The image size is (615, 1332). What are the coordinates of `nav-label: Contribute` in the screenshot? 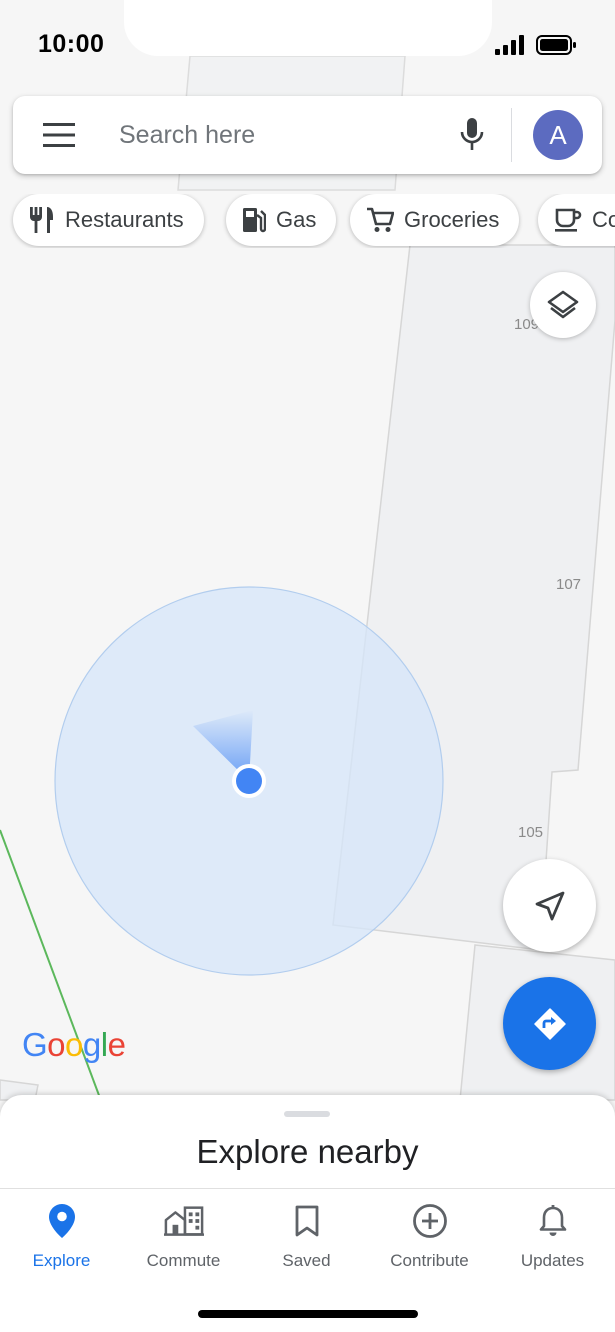 It's located at (429, 1260).